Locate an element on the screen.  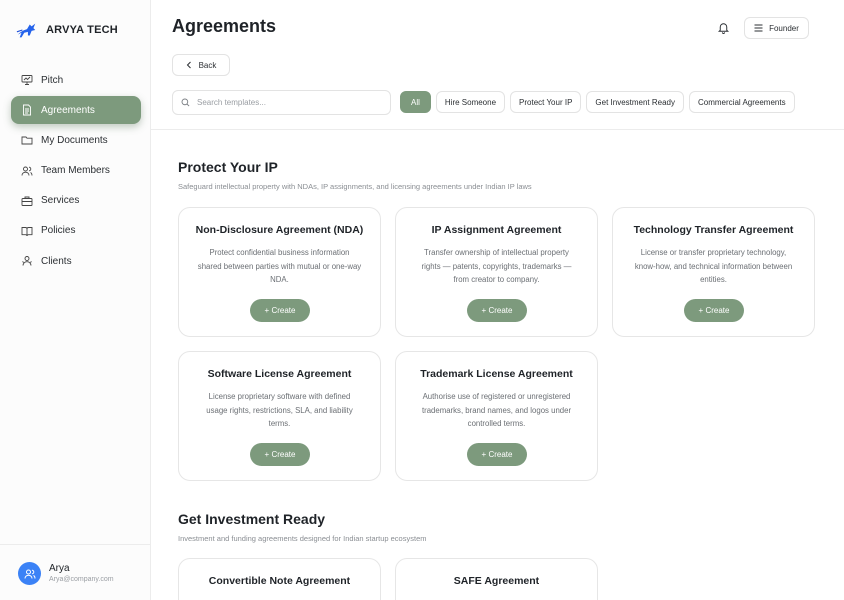
search-box is located at coordinates (281, 102).